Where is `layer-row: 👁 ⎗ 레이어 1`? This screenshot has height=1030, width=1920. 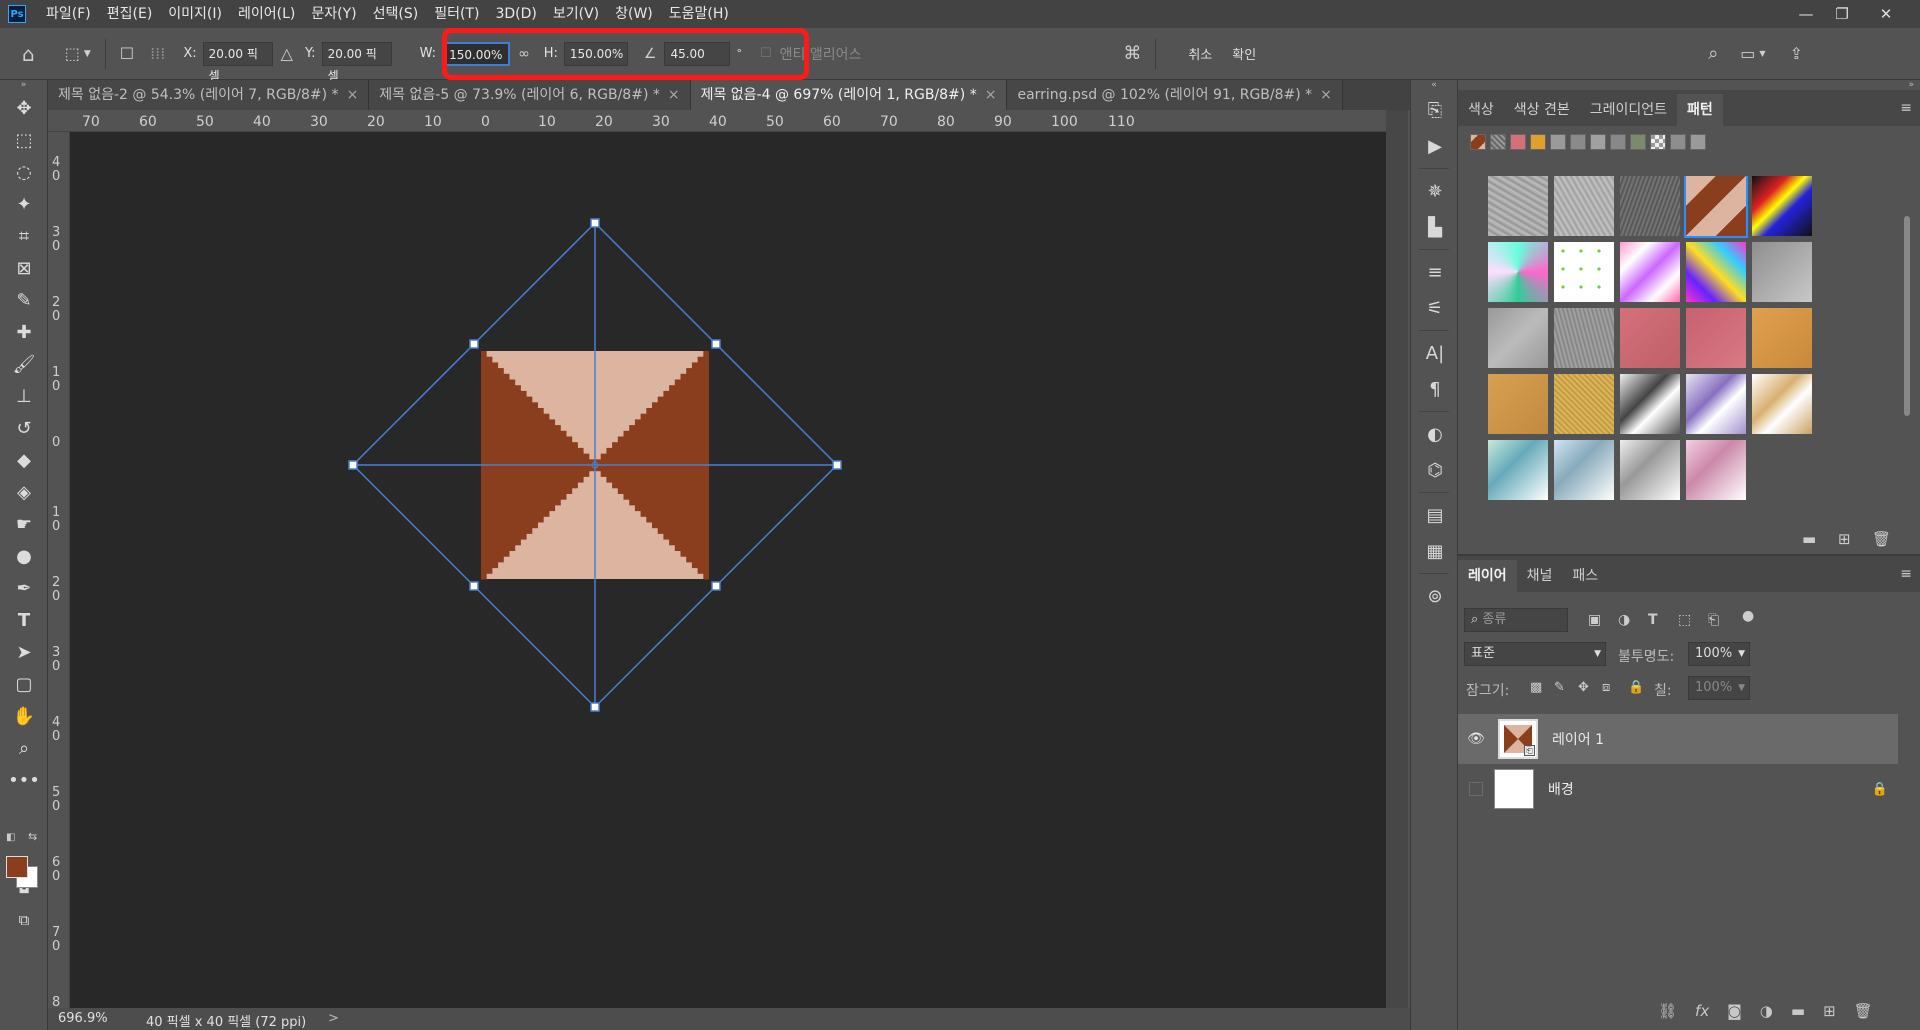
layer-row: 👁 ⎗ 레이어 1 is located at coordinates (1678, 739).